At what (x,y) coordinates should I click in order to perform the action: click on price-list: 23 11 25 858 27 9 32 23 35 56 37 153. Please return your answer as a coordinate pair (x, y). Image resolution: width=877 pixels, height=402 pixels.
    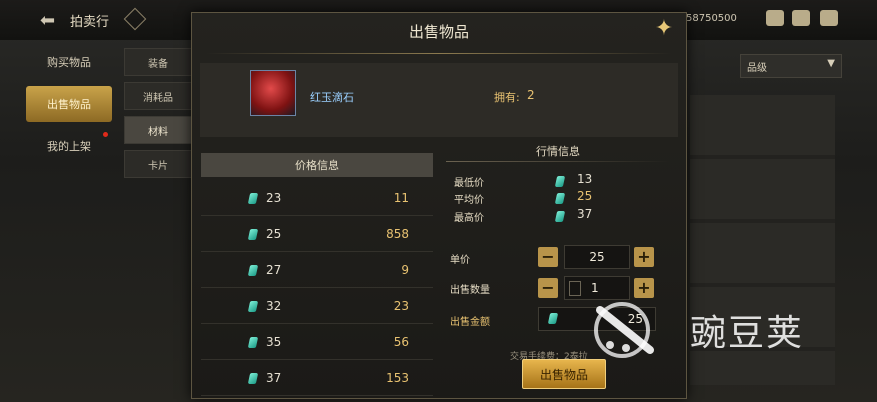
    Looking at the image, I should click on (317, 288).